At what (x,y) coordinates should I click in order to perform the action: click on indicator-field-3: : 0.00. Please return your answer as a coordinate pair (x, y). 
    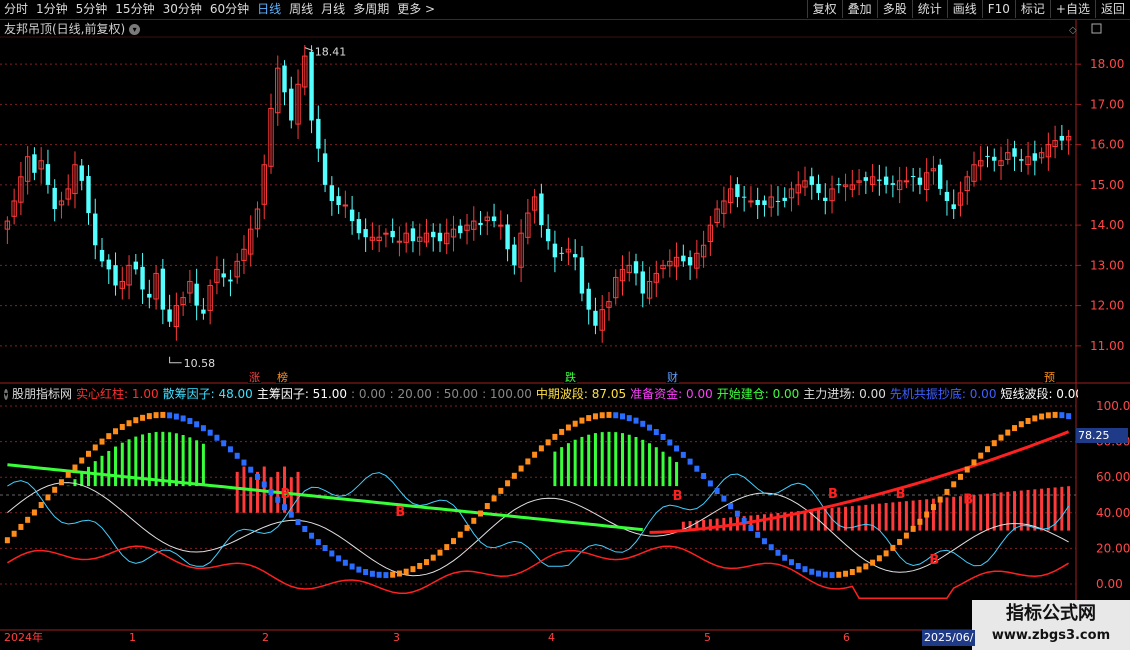
    Looking at the image, I should click on (368, 394).